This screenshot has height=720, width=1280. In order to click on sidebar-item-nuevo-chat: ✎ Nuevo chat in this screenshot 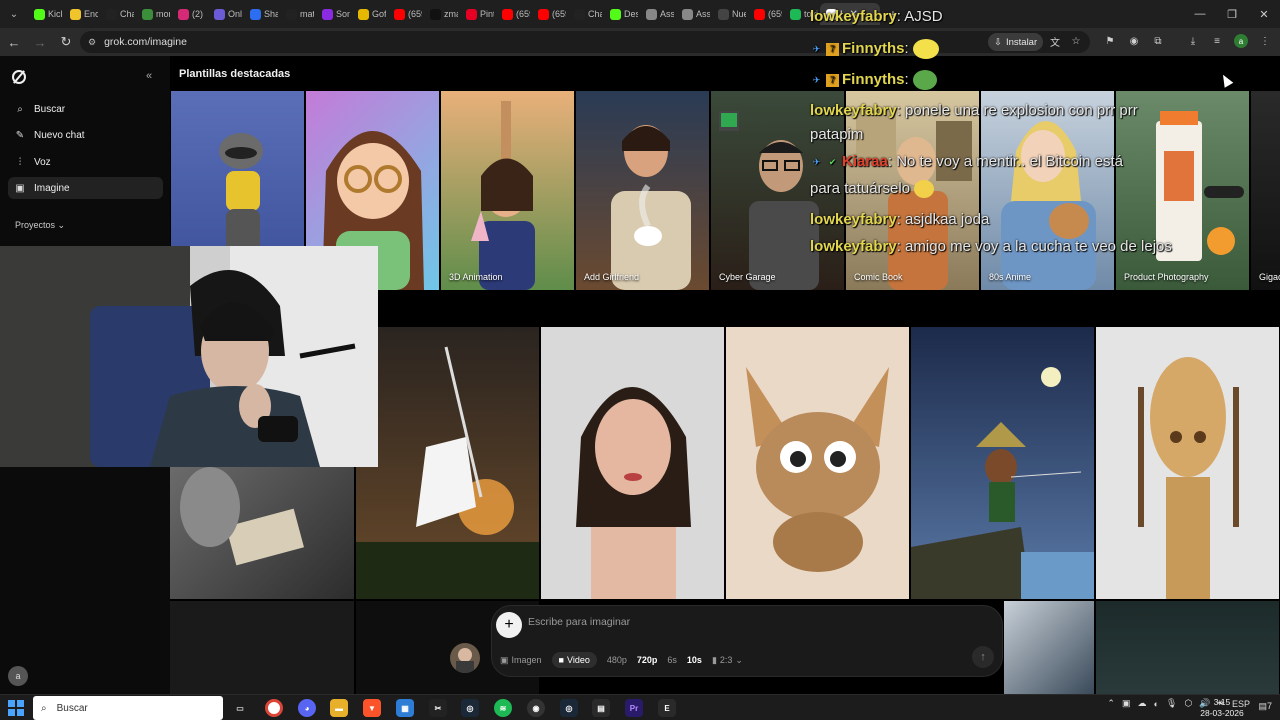, I will do `click(85, 135)`.